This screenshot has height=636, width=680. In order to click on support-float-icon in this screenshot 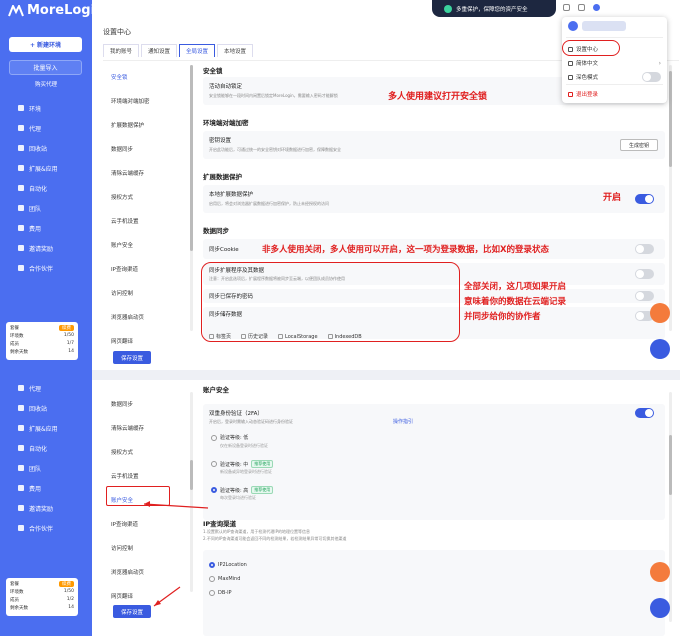, I will do `click(660, 349)`.